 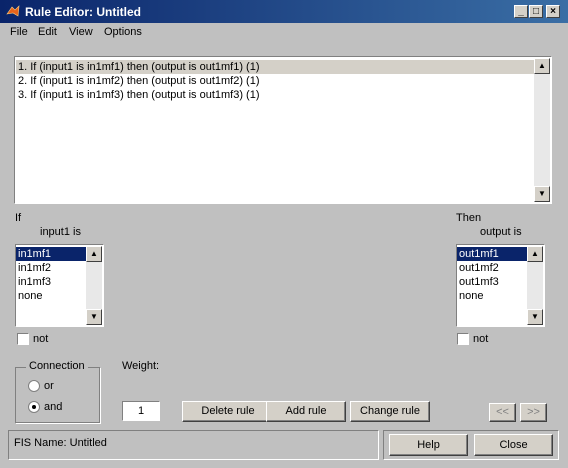 What do you see at coordinates (49, 386) in the screenshot?
I see `or-label: or` at bounding box center [49, 386].